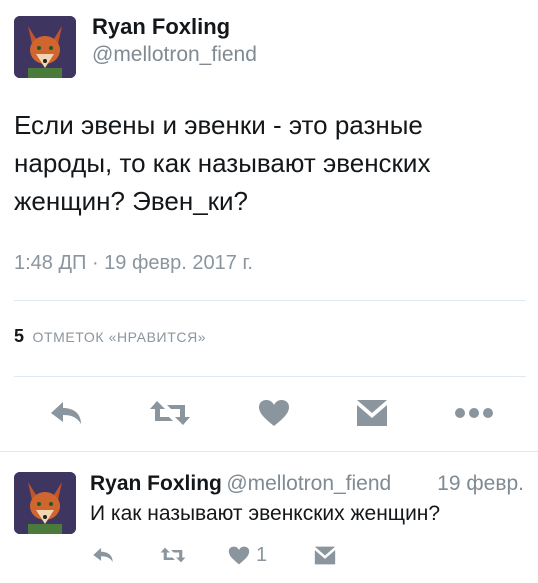 The image size is (538, 583). I want to click on dm-button, so click(372, 413).